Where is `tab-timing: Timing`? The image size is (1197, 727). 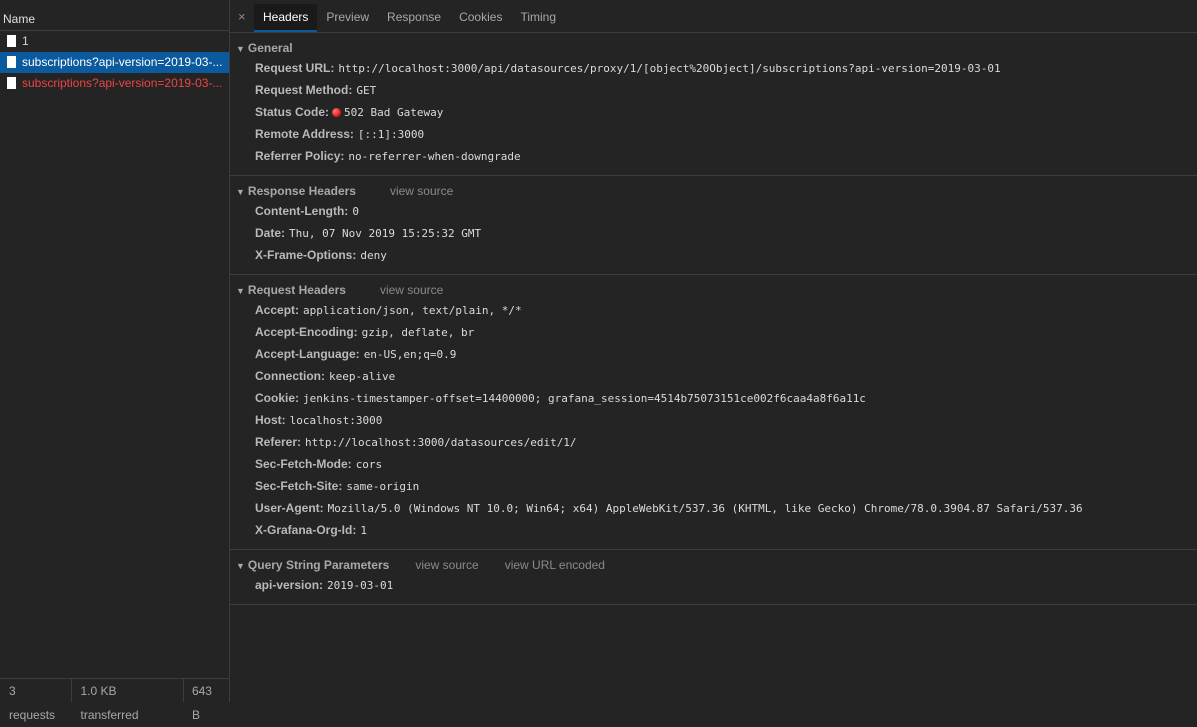 tab-timing: Timing is located at coordinates (538, 17).